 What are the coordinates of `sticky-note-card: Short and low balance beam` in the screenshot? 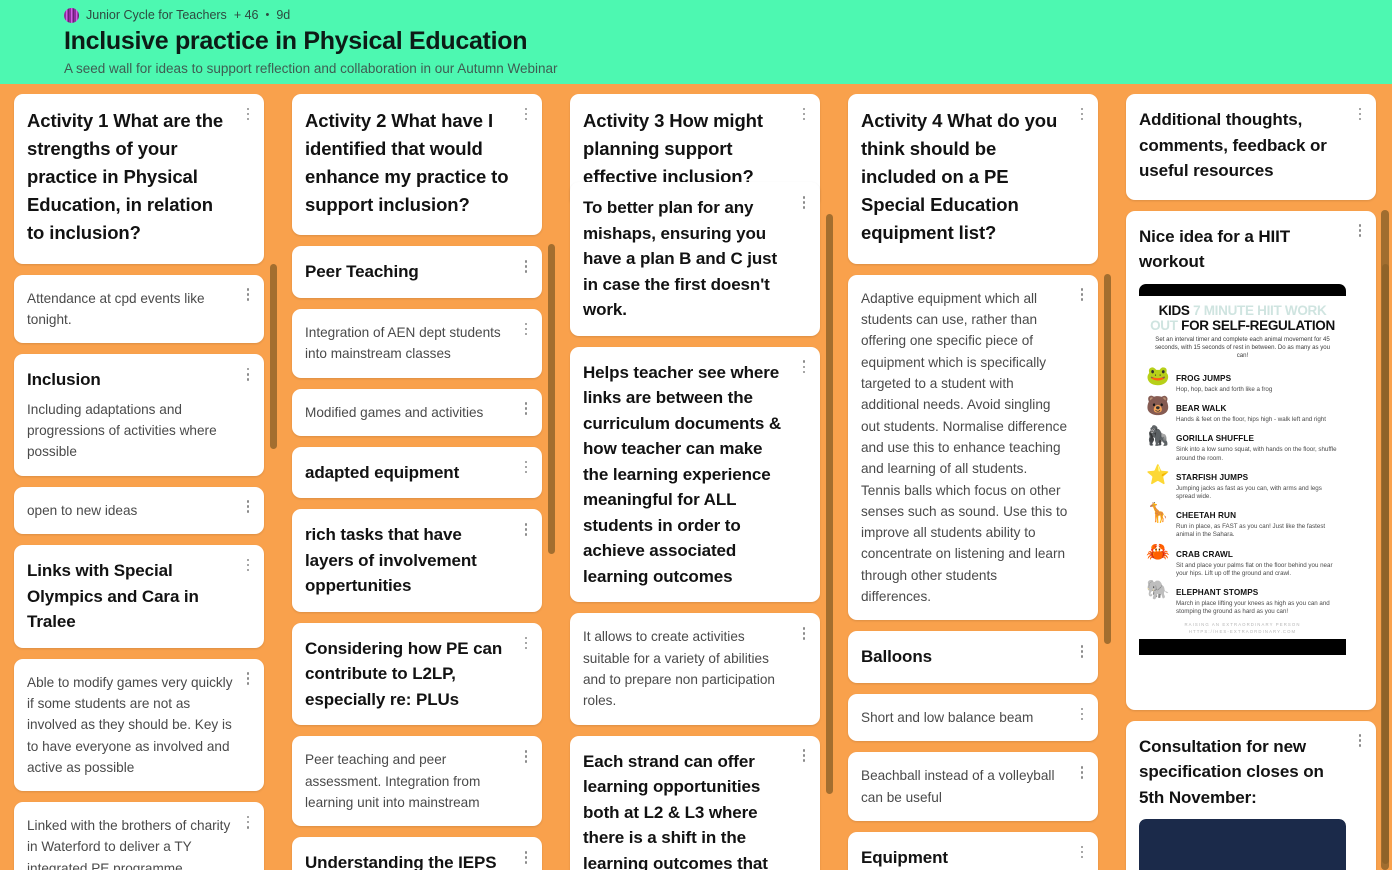 It's located at (973, 717).